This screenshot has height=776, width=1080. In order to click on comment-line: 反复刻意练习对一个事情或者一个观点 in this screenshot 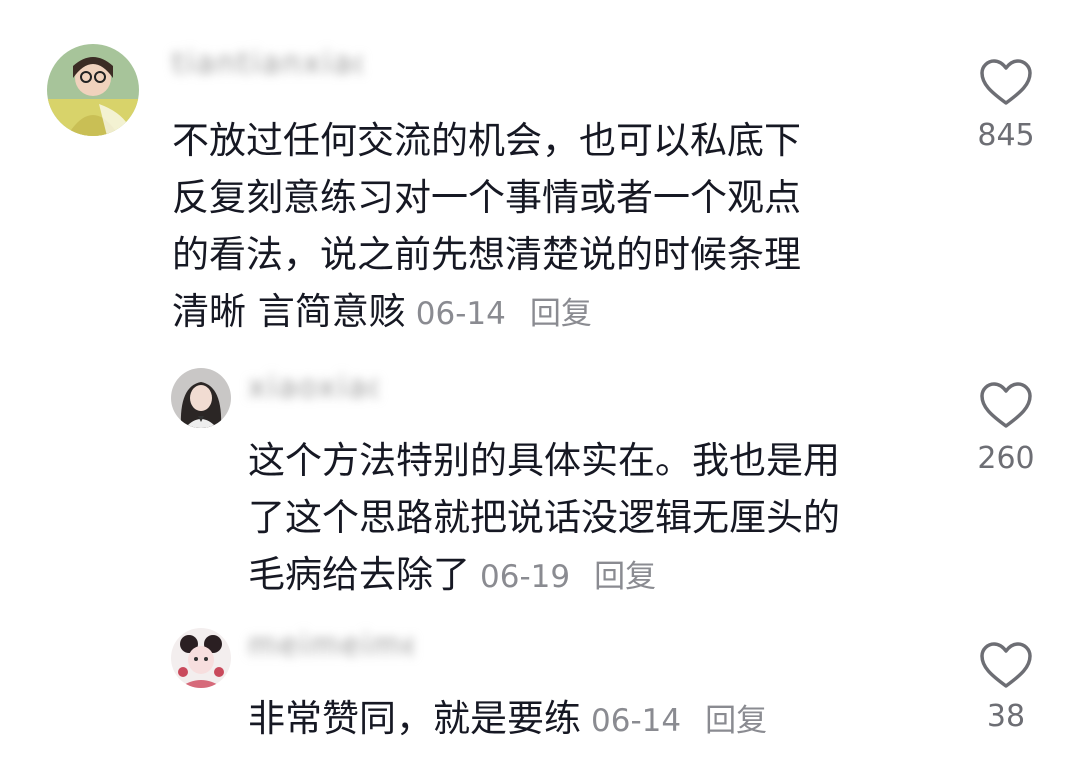, I will do `click(486, 197)`.